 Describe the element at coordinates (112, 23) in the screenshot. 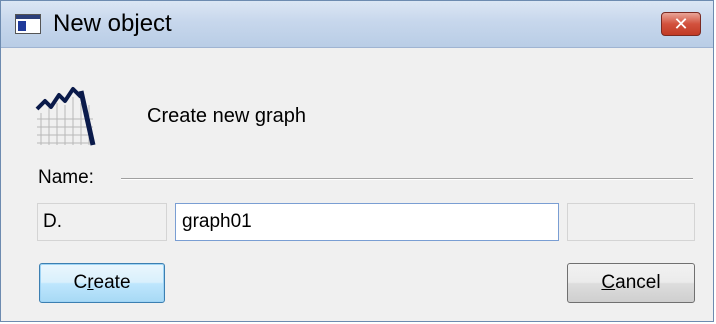

I see `window-title: New object` at that location.